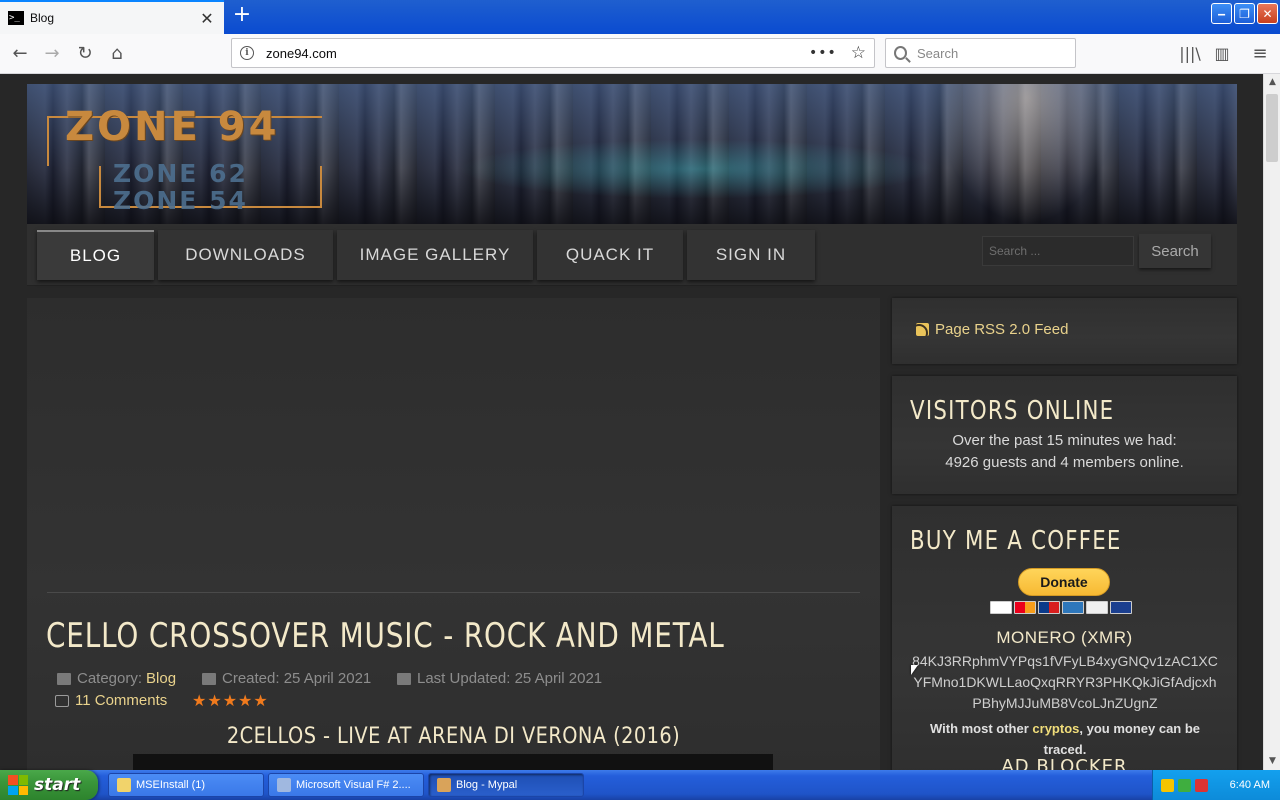 The image size is (1280, 800). What do you see at coordinates (1272, 128) in the screenshot?
I see `scrollbar-thumb` at bounding box center [1272, 128].